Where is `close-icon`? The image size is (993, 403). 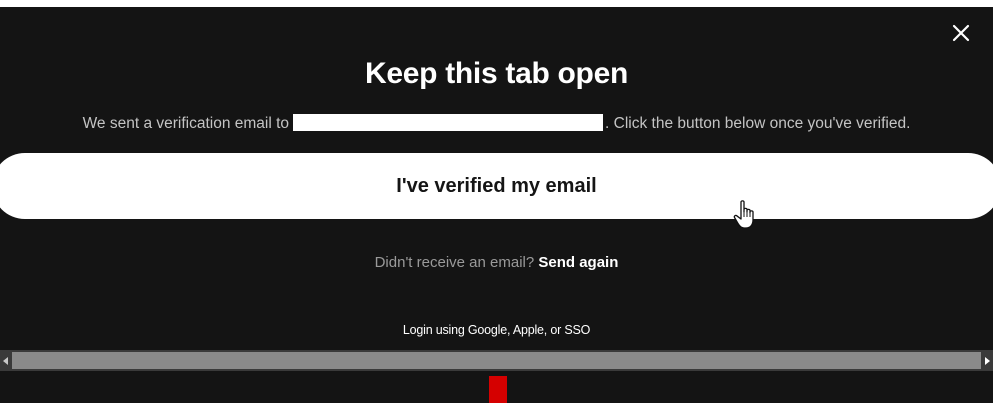 close-icon is located at coordinates (961, 33).